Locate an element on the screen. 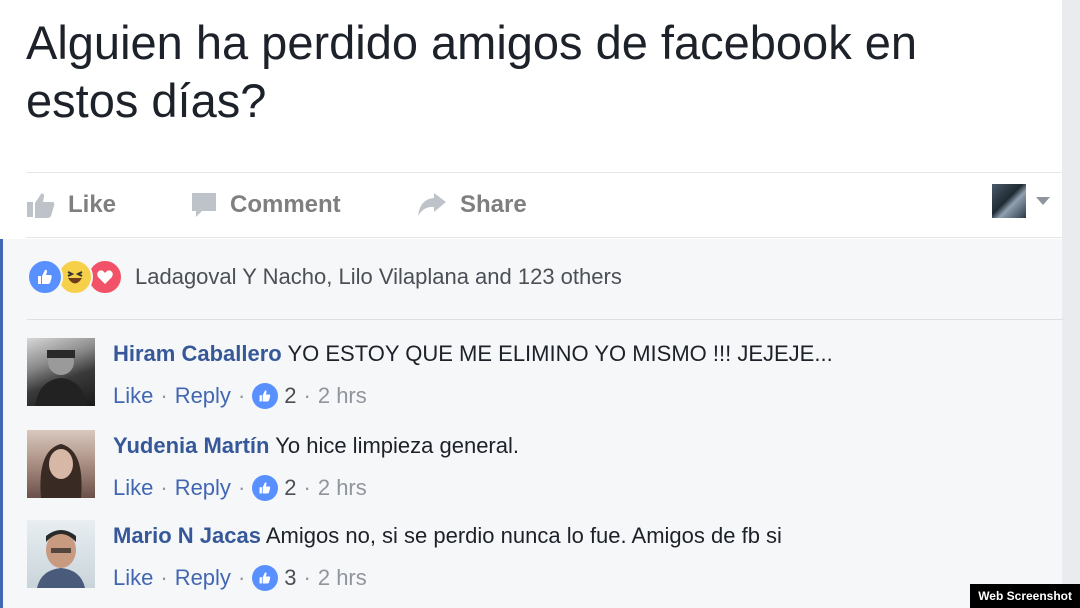  comment-label: Comment is located at coordinates (285, 204).